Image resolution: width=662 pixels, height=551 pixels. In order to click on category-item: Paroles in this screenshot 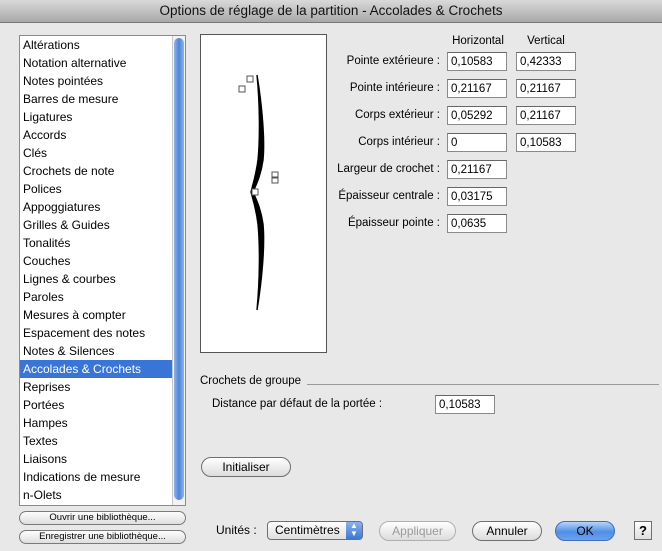, I will do `click(96, 297)`.